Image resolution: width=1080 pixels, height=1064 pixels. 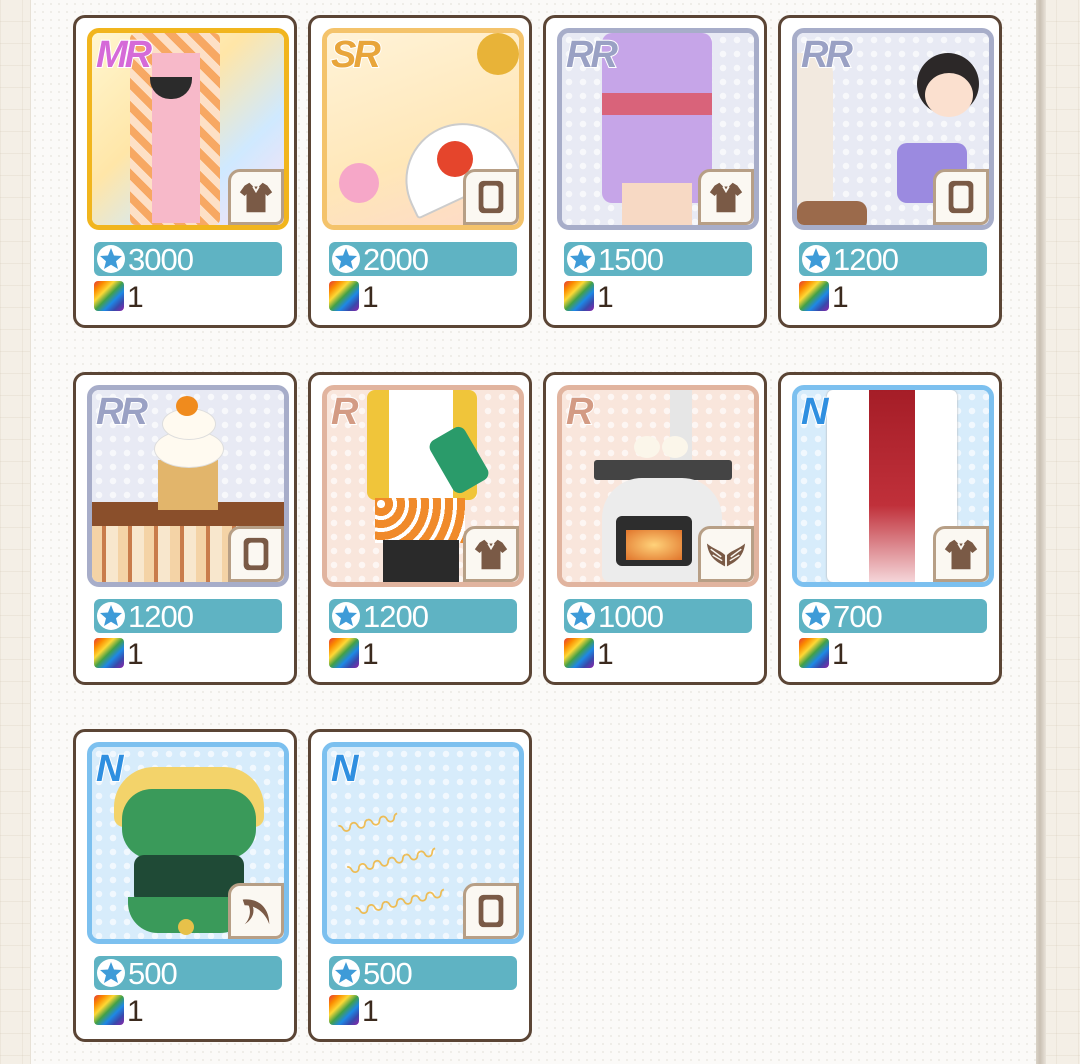 I want to click on item-thumbnail: SR, so click(x=423, y=129).